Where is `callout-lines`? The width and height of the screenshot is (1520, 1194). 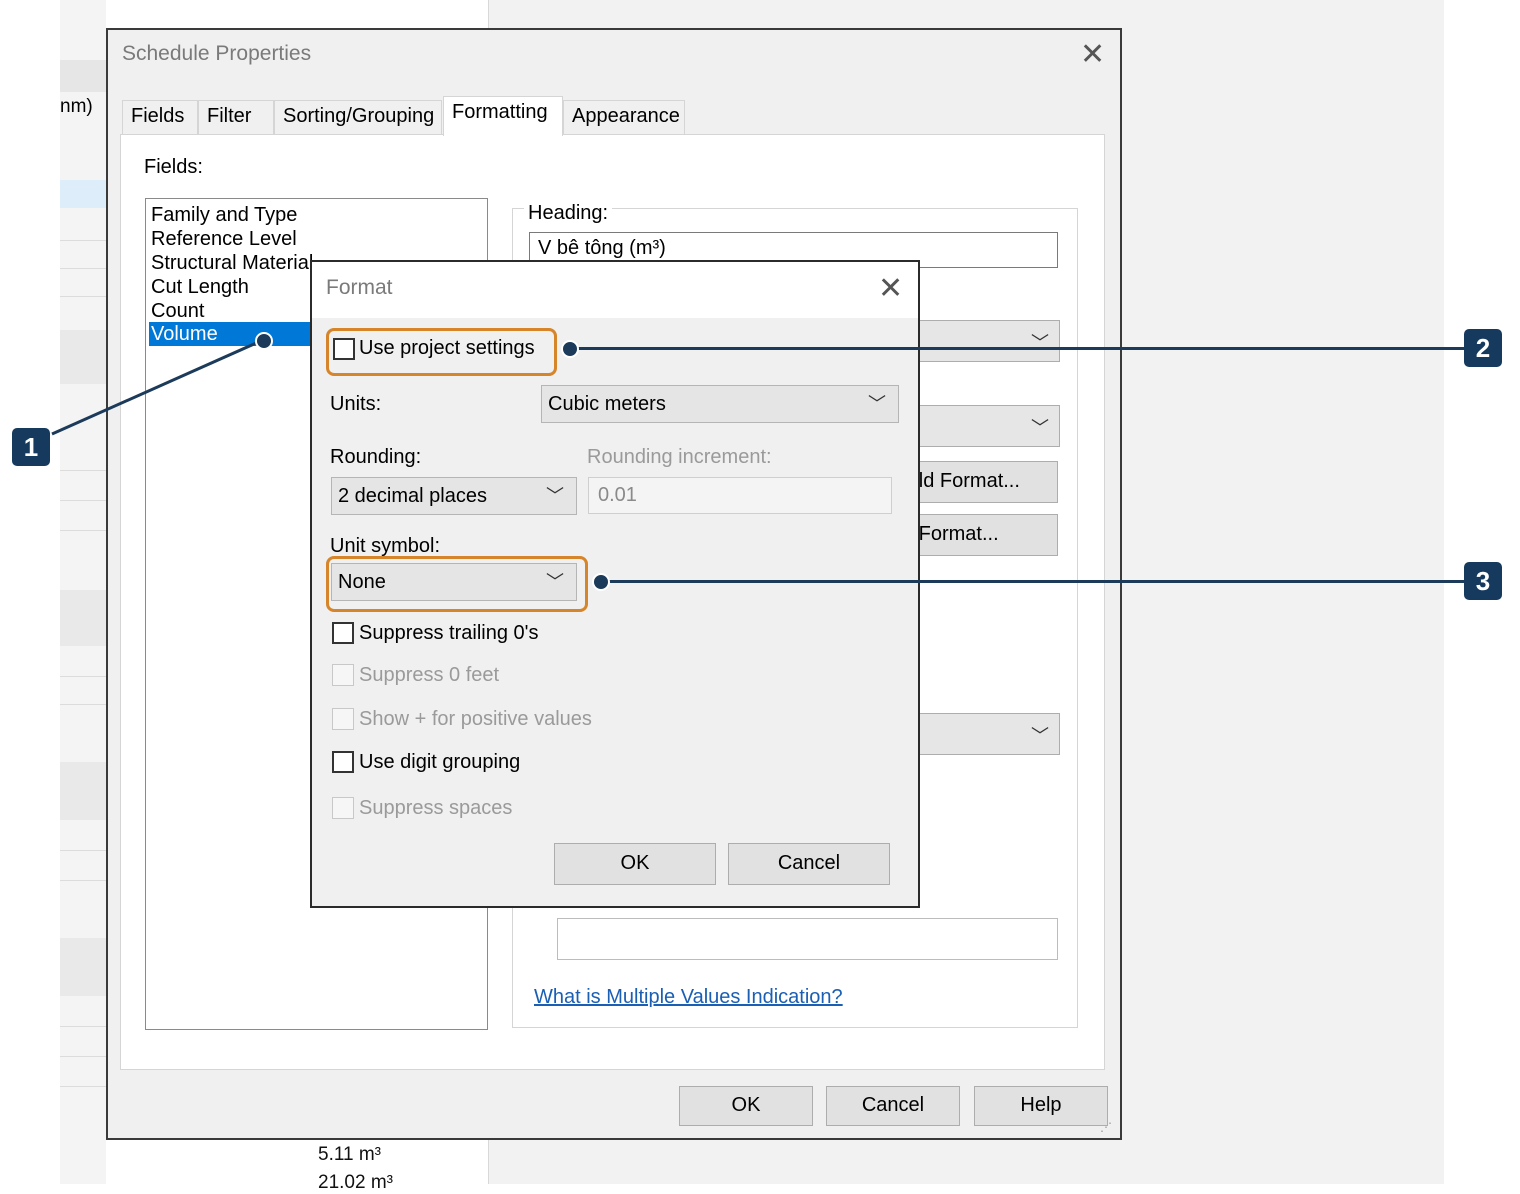 callout-lines is located at coordinates (157, 387).